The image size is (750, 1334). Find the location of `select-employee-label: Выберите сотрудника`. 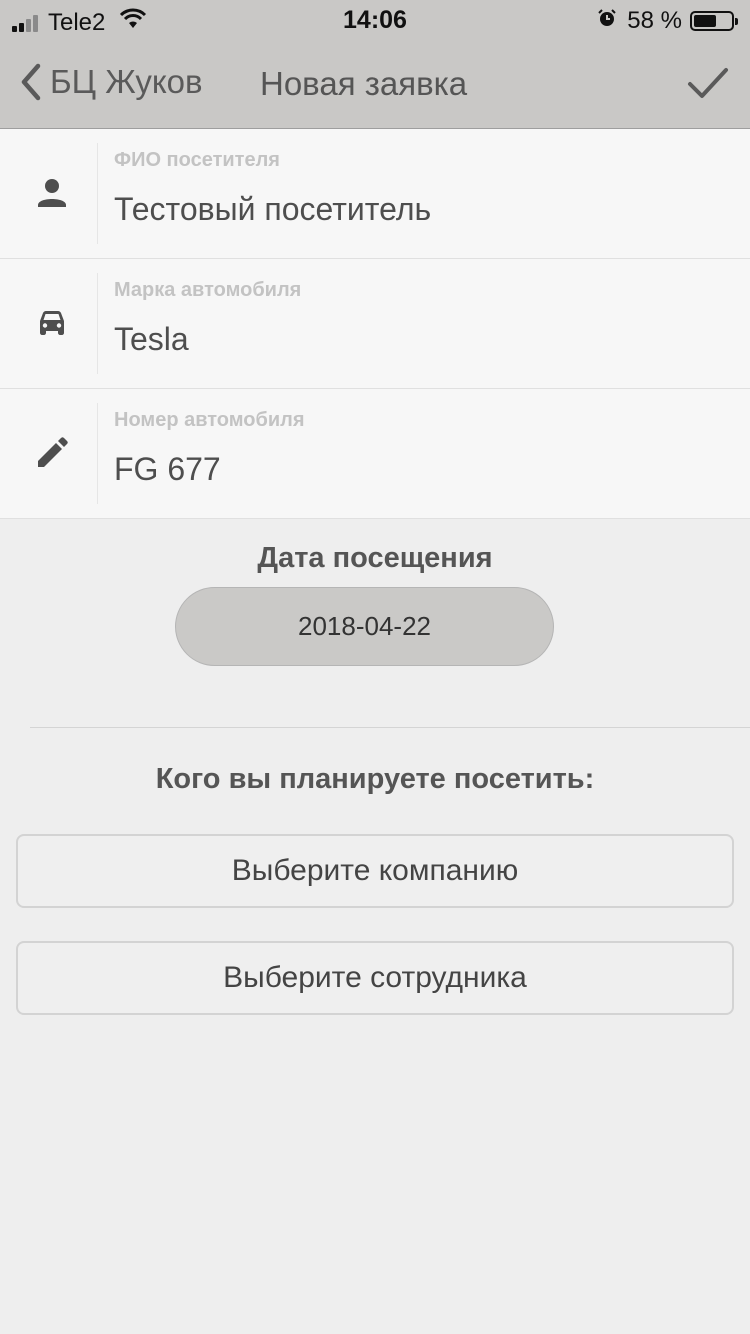

select-employee-label: Выберите сотрудника is located at coordinates (375, 977).